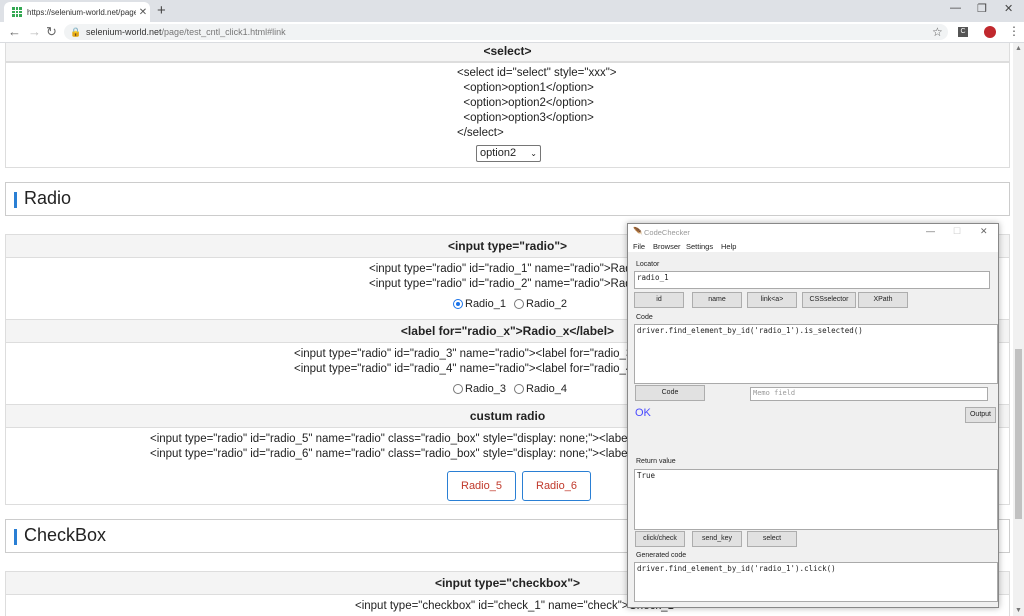 The height and width of the screenshot is (616, 1024). What do you see at coordinates (17, 12) in the screenshot?
I see `site-favicon-icon` at bounding box center [17, 12].